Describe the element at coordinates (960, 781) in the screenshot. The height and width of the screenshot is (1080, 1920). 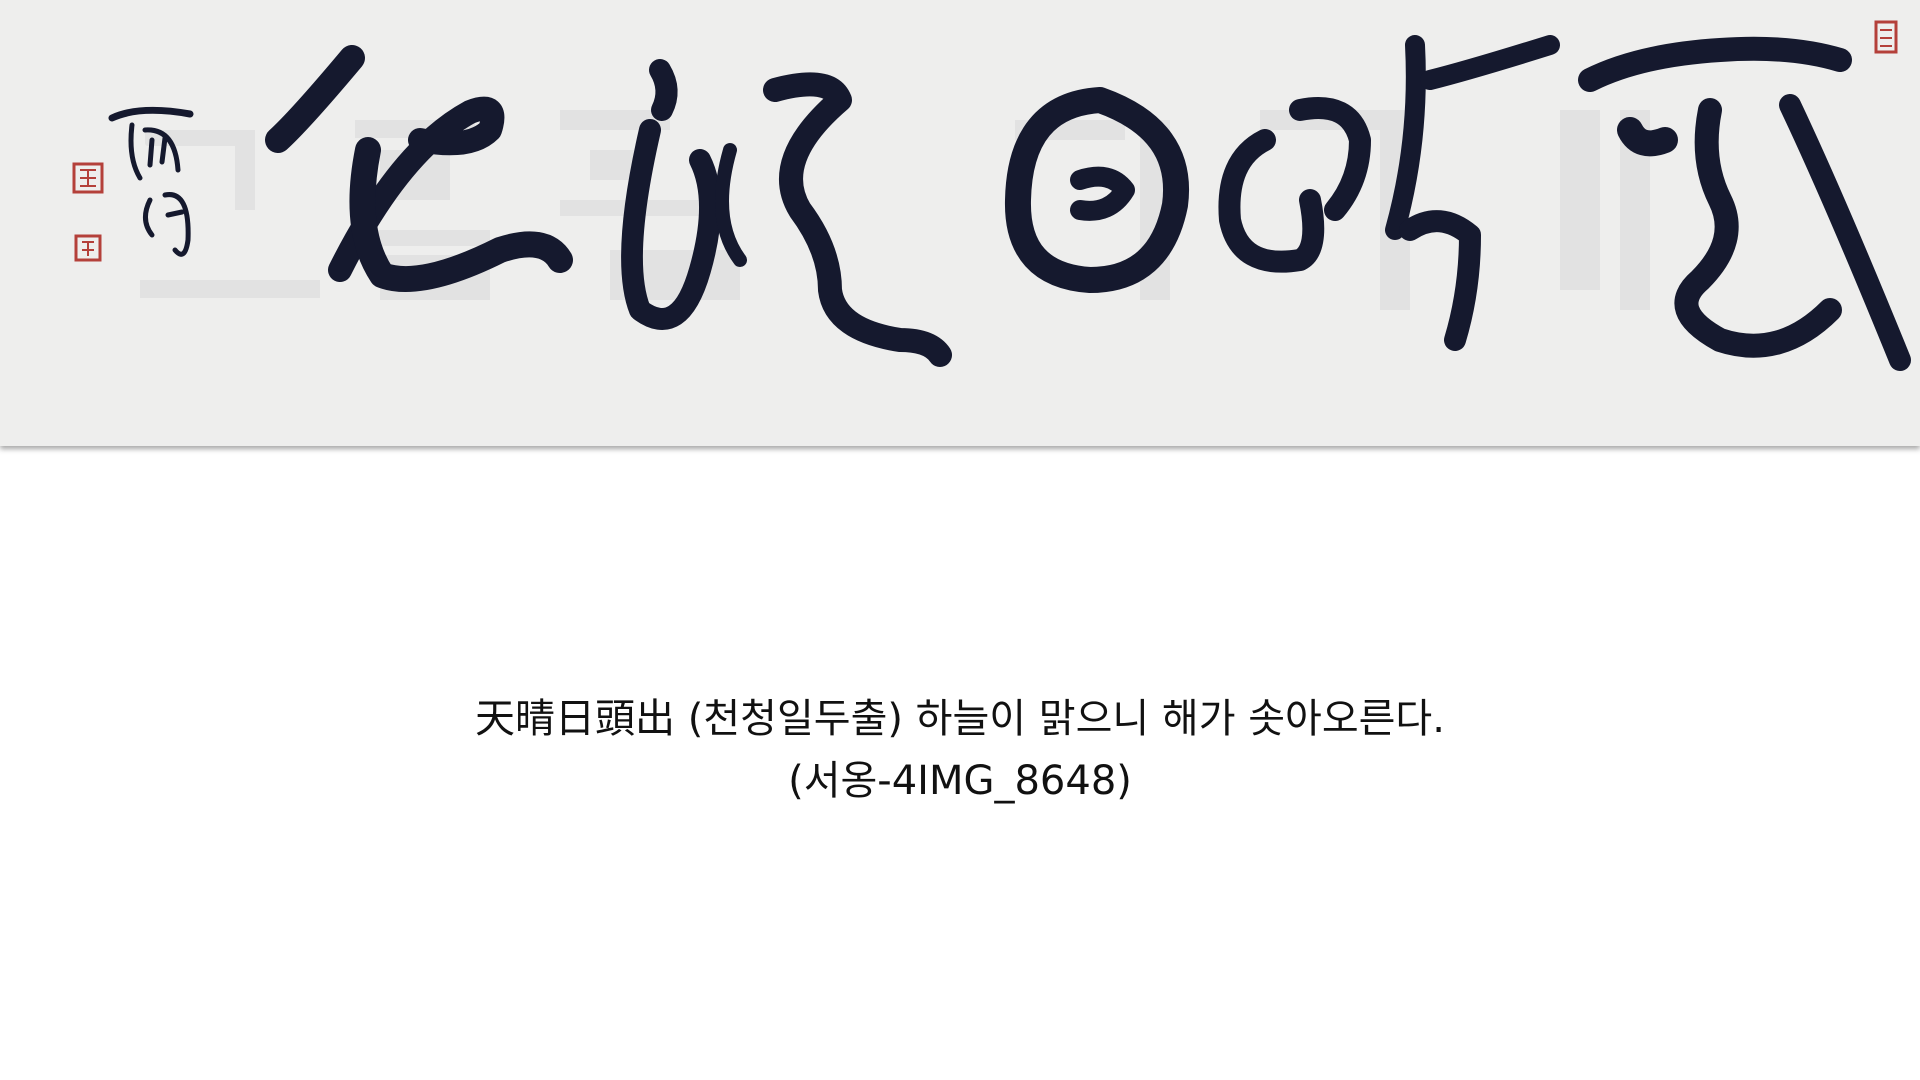
I see `caption-image-id: (서옹-4IMG_8648)` at that location.